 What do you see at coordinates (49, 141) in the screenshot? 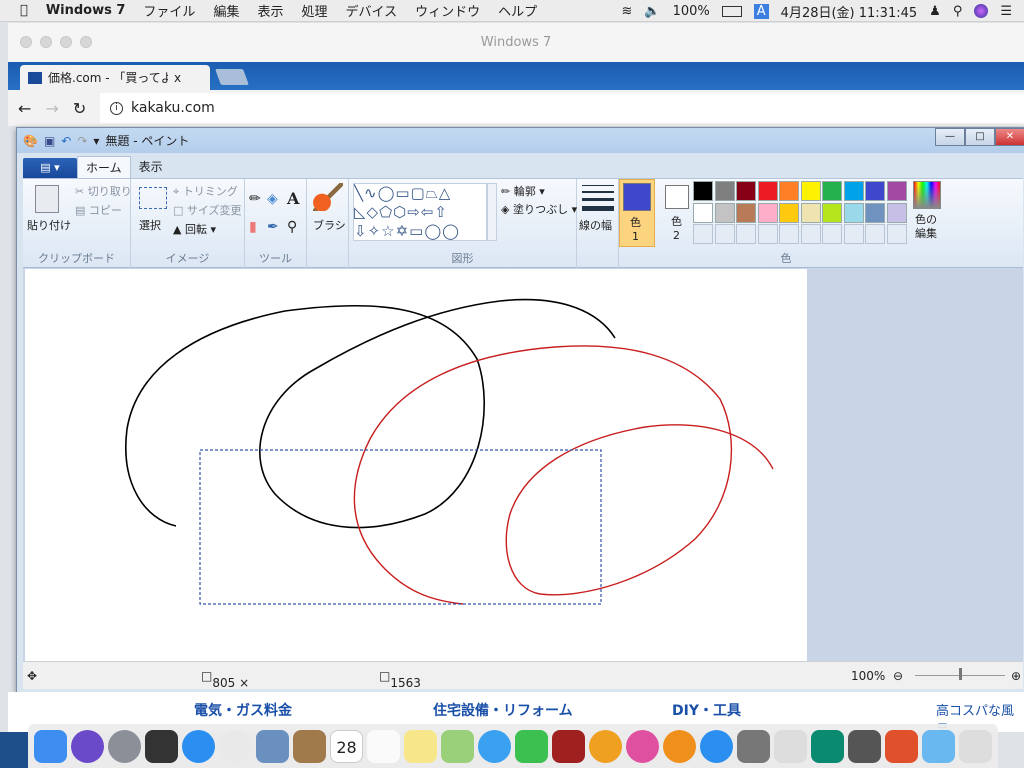
I see `save-icon: ▣` at bounding box center [49, 141].